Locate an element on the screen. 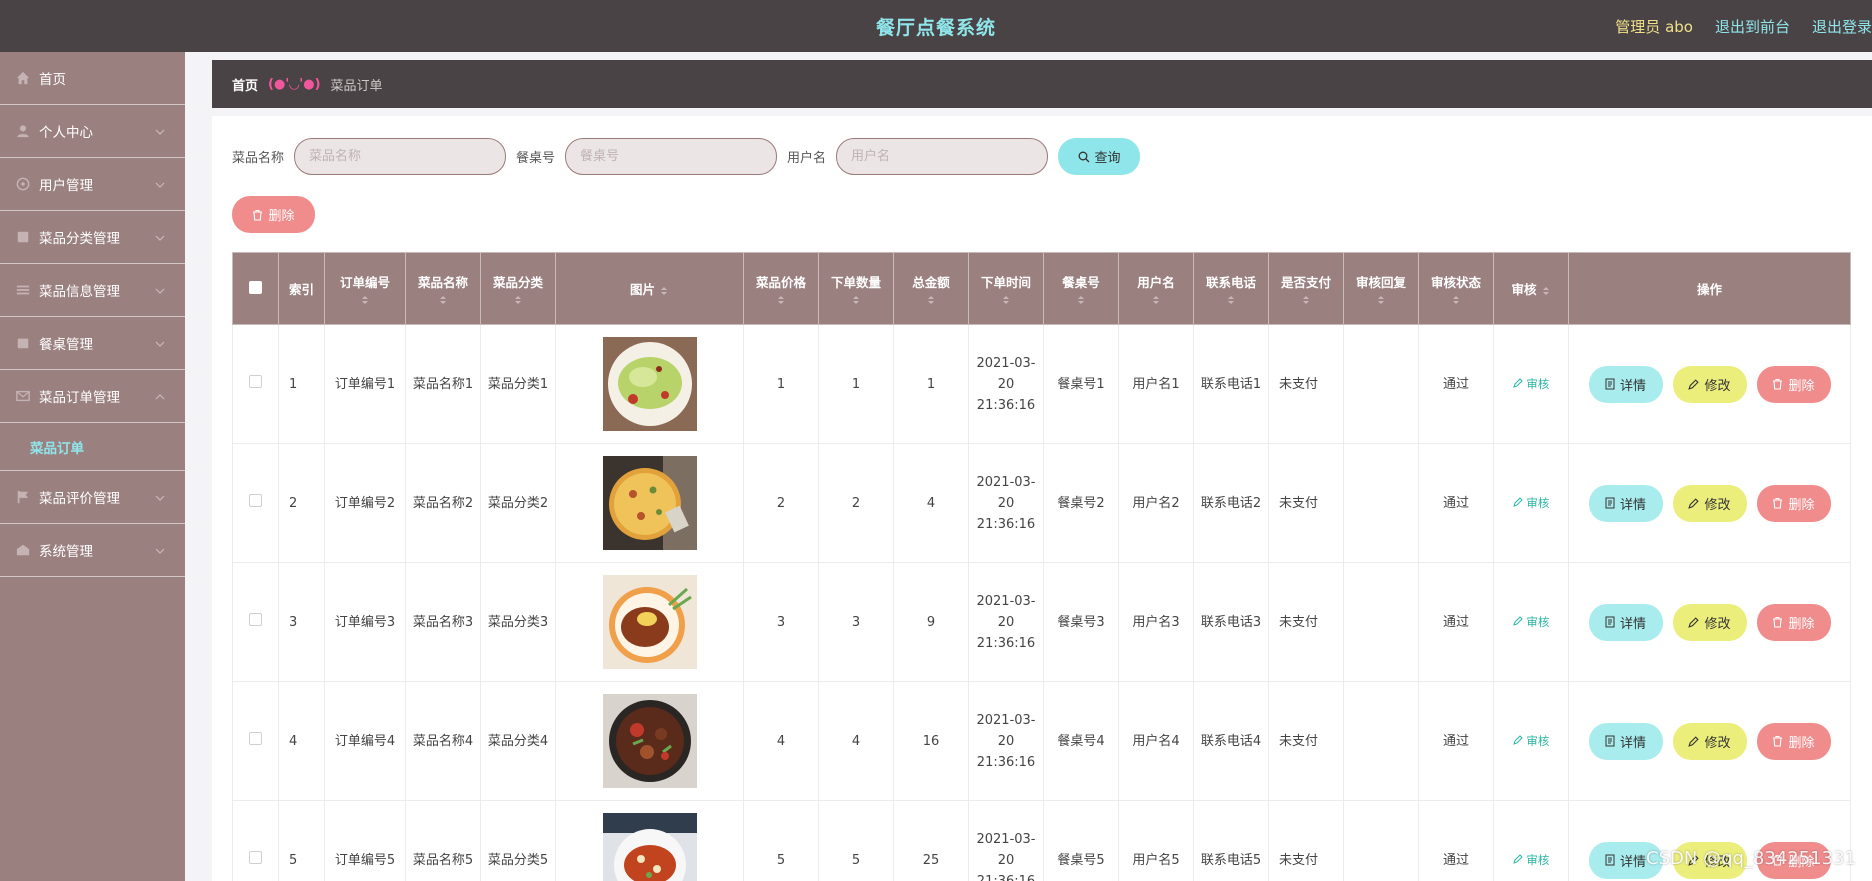 The image size is (1872, 881). select-all-header is located at coordinates (255, 288).